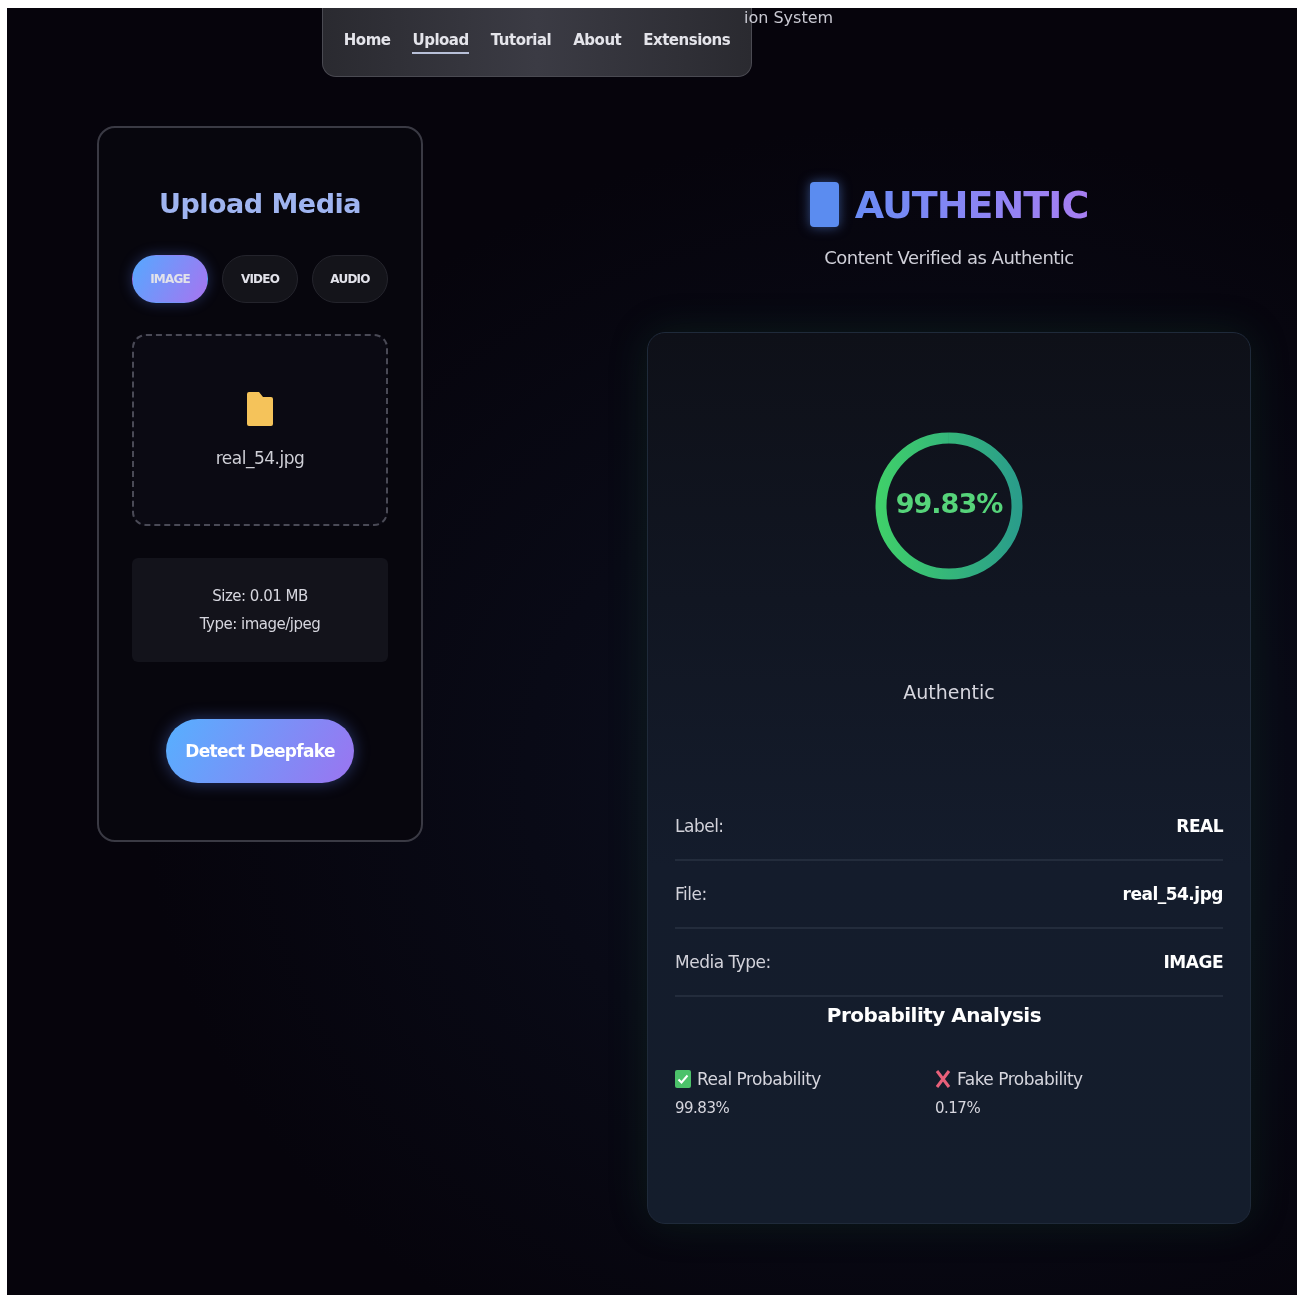 The image size is (1297, 1295). Describe the element at coordinates (521, 42) in the screenshot. I see `nav-link: Tutorial` at that location.